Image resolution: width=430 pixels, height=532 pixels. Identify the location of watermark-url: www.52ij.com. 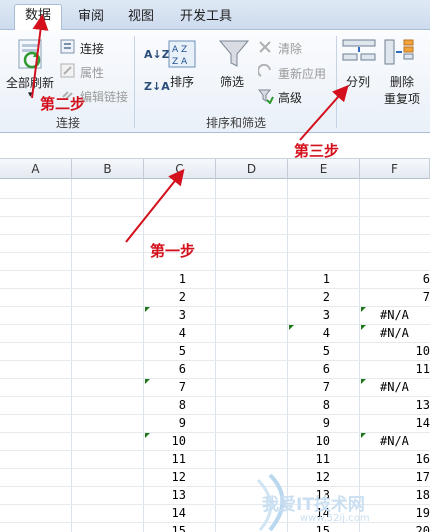
(335, 518).